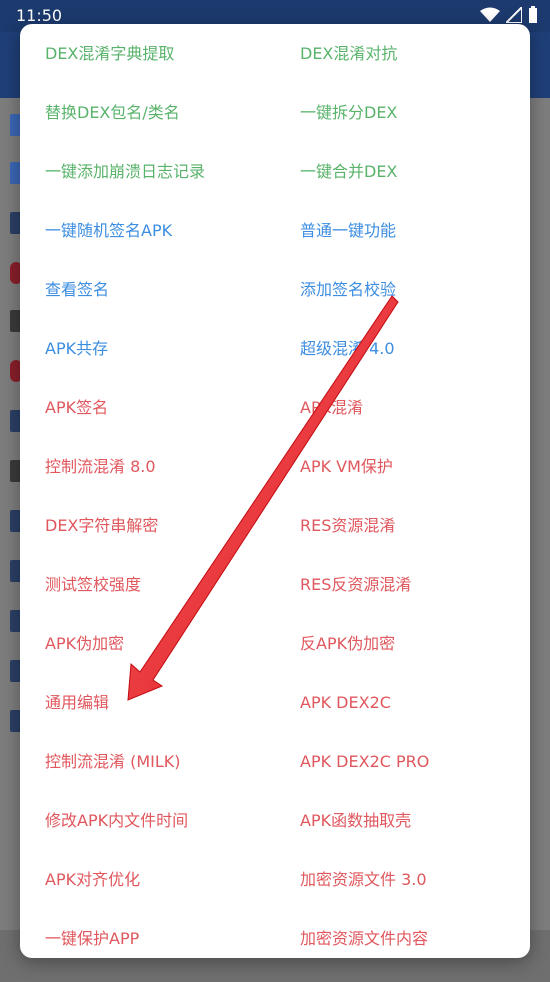 Image resolution: width=550 pixels, height=982 pixels. Describe the element at coordinates (112, 113) in the screenshot. I see `menu-item: 替换DEX包名/类名` at that location.